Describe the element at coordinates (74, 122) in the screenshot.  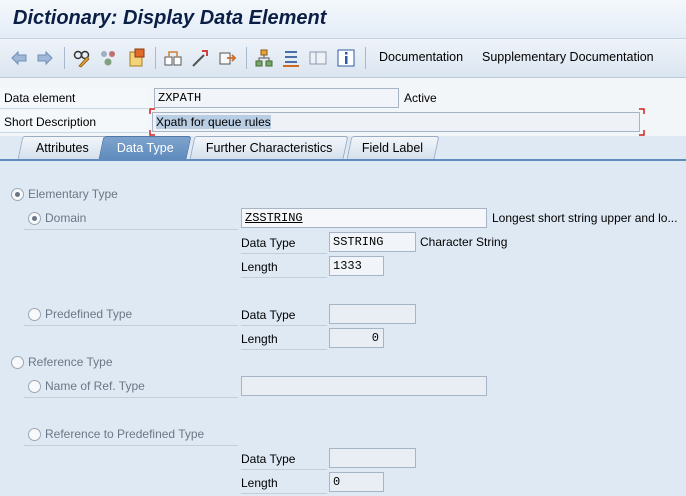
I see `short-description-label: Short Description` at that location.